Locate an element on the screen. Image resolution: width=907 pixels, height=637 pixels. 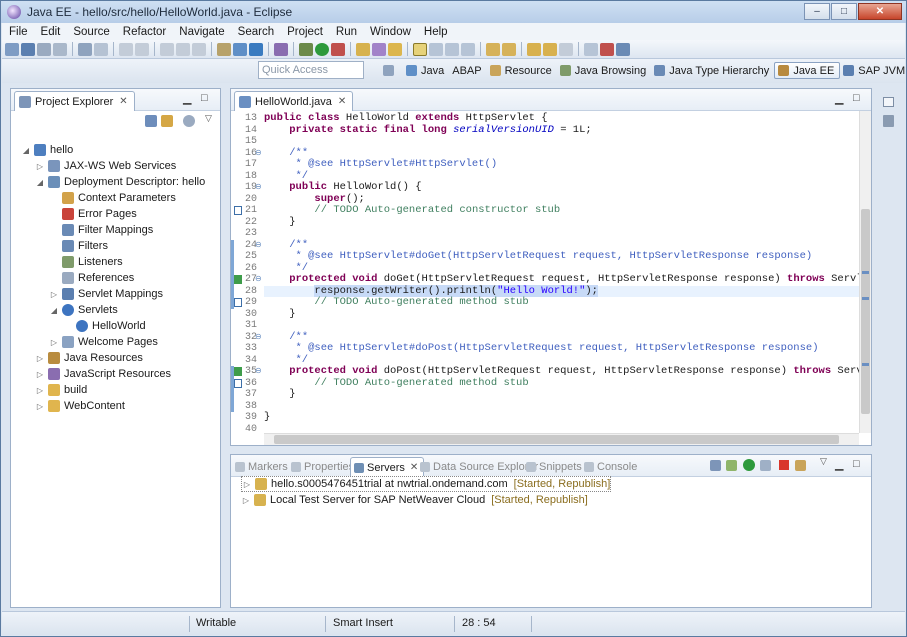
block-selection-icon is located at coordinates (452, 49).